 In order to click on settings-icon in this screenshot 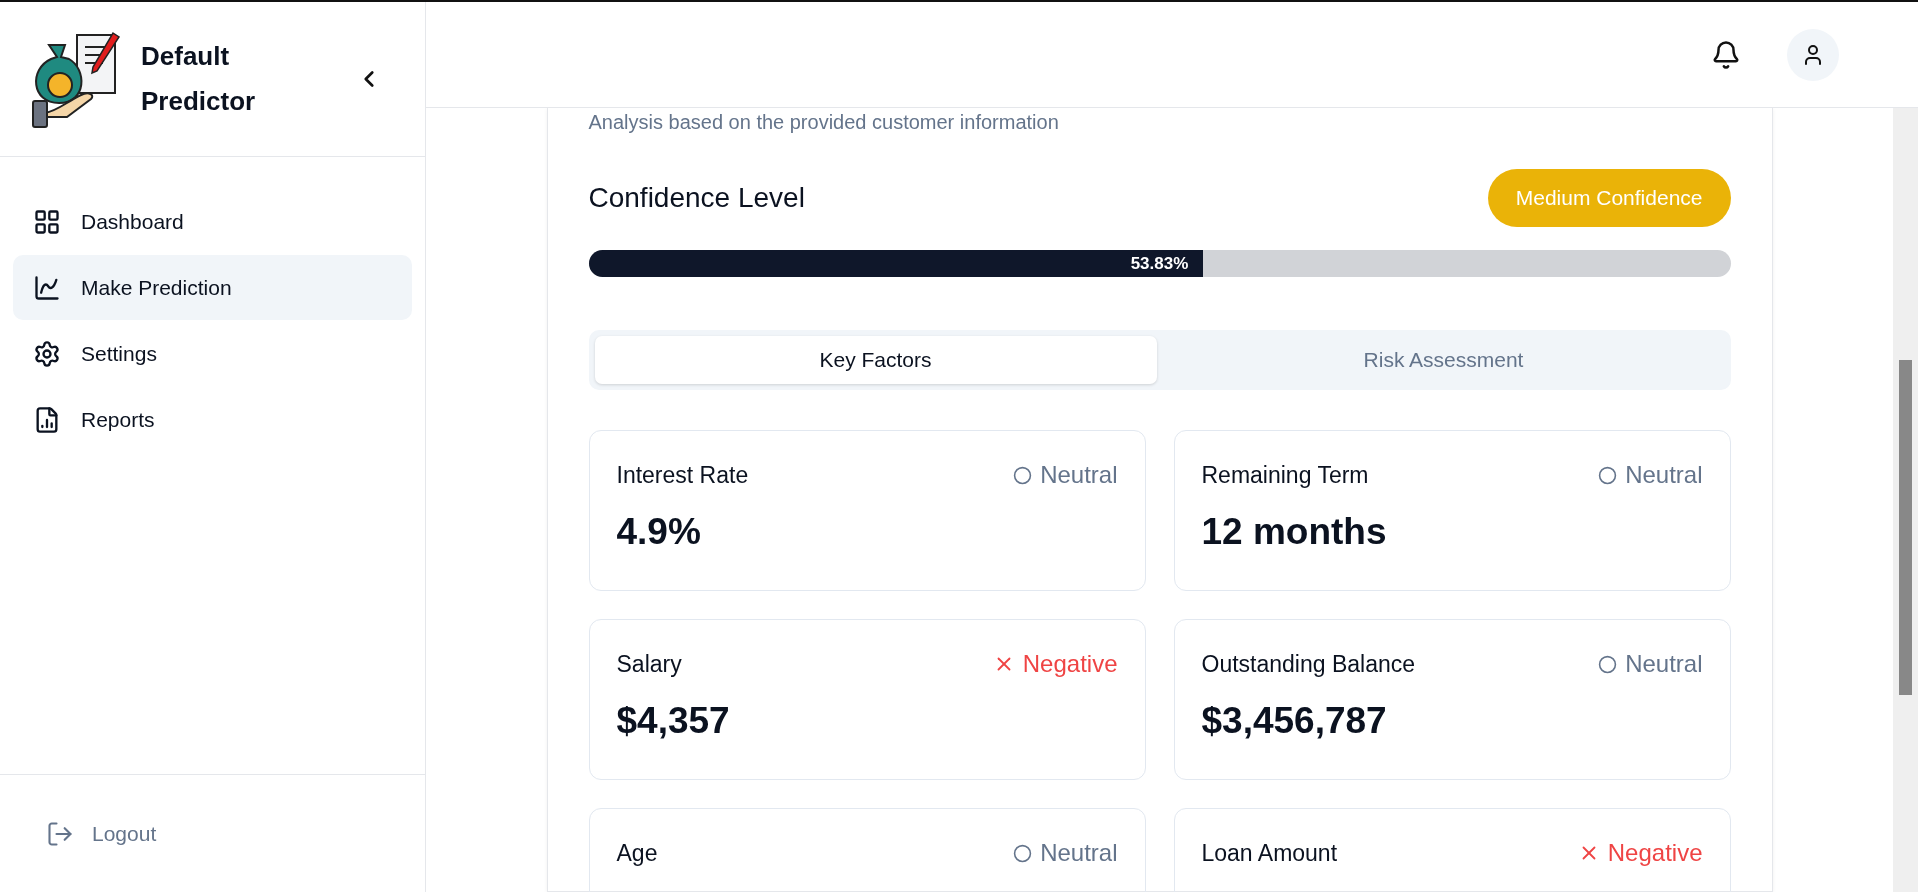, I will do `click(47, 353)`.